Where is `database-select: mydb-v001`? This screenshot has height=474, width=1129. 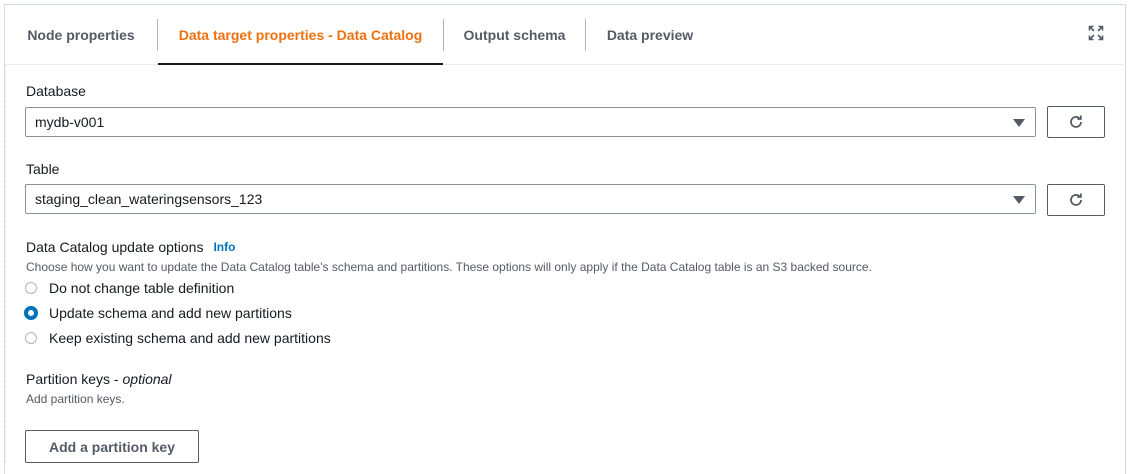 database-select: mydb-v001 is located at coordinates (530, 122).